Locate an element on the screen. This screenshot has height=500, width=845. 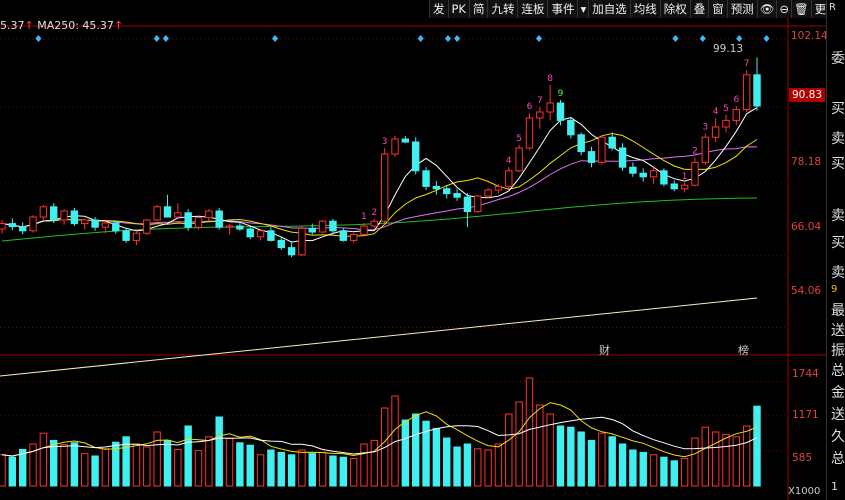
tool-window: 窗 is located at coordinates (717, 9).